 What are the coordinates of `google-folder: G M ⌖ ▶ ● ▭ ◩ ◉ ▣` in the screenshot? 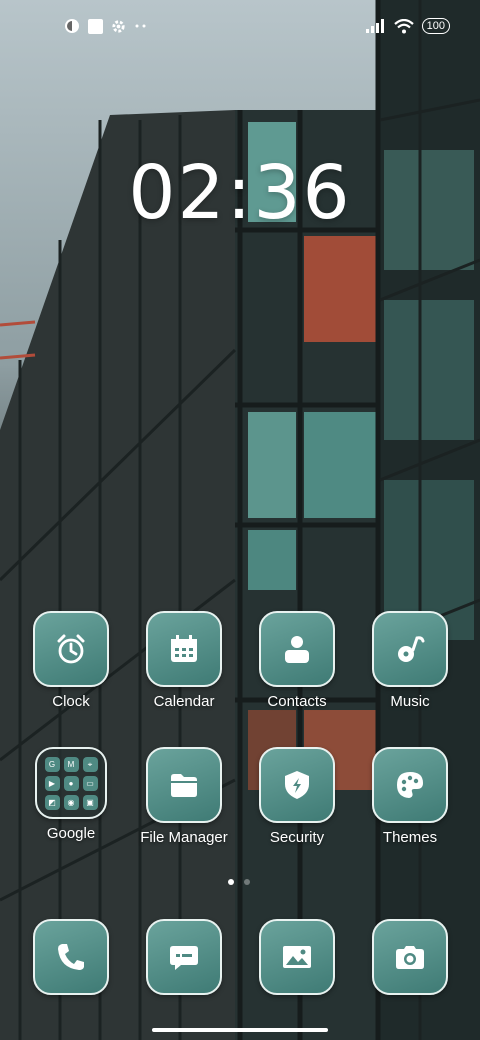 It's located at (71, 783).